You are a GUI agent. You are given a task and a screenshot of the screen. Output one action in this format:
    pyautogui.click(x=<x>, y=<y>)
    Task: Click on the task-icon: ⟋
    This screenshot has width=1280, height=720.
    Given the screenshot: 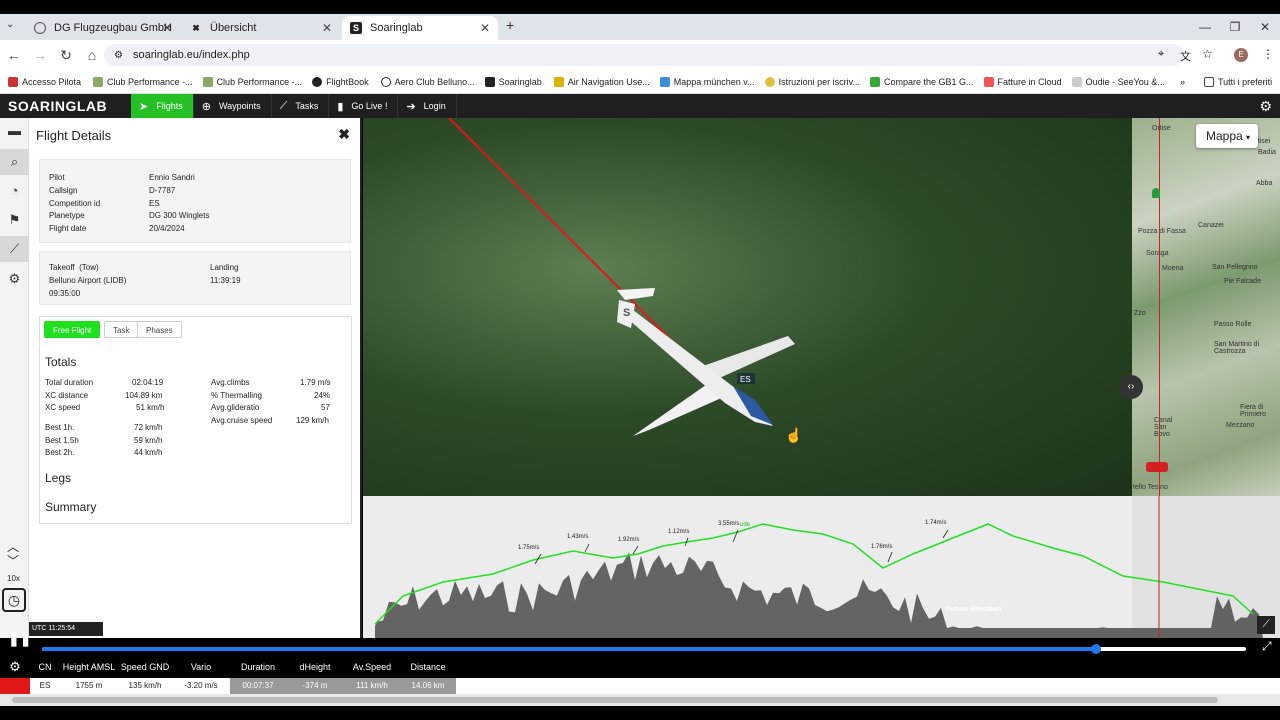 What is the action you would take?
    pyautogui.click(x=14, y=249)
    